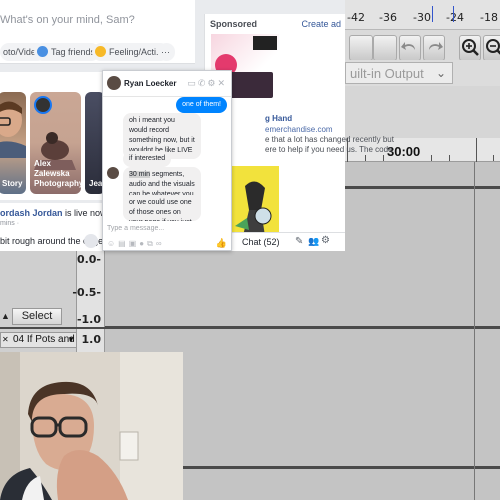 This screenshot has width=500, height=500. I want to click on trim-button, so click(385, 48).